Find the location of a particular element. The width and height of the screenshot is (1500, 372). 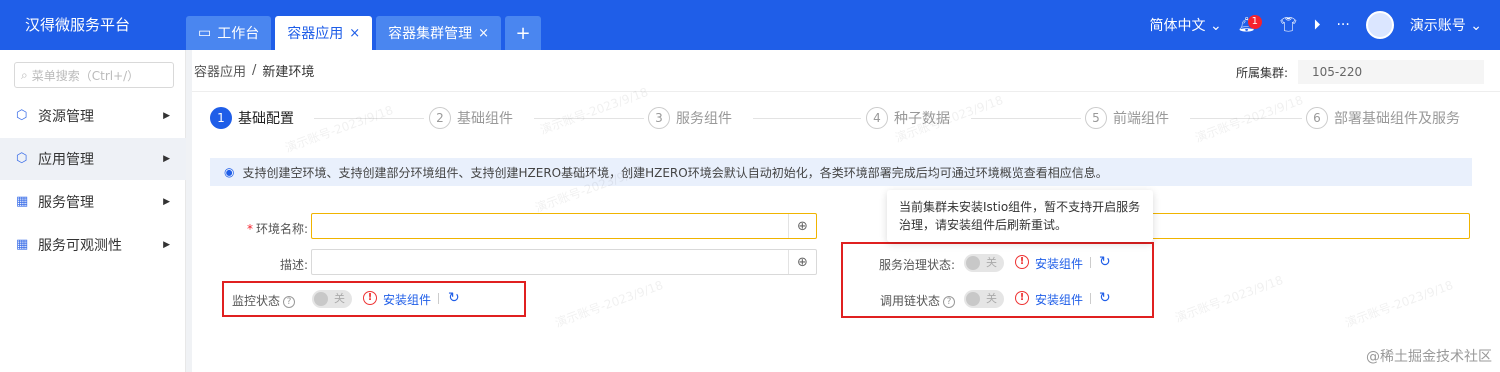

tab-workbench: ▭ 工作台 is located at coordinates (229, 33).